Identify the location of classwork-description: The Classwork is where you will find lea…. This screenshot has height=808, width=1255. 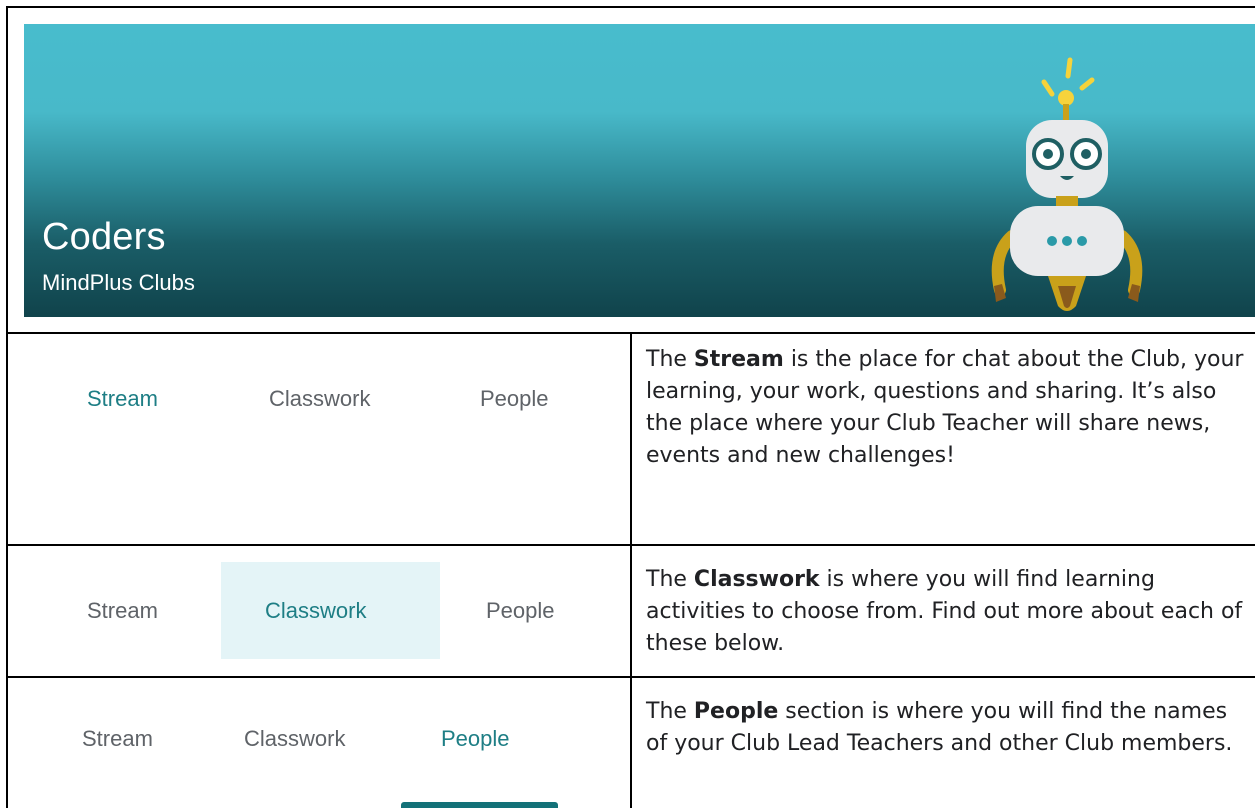
(944, 611).